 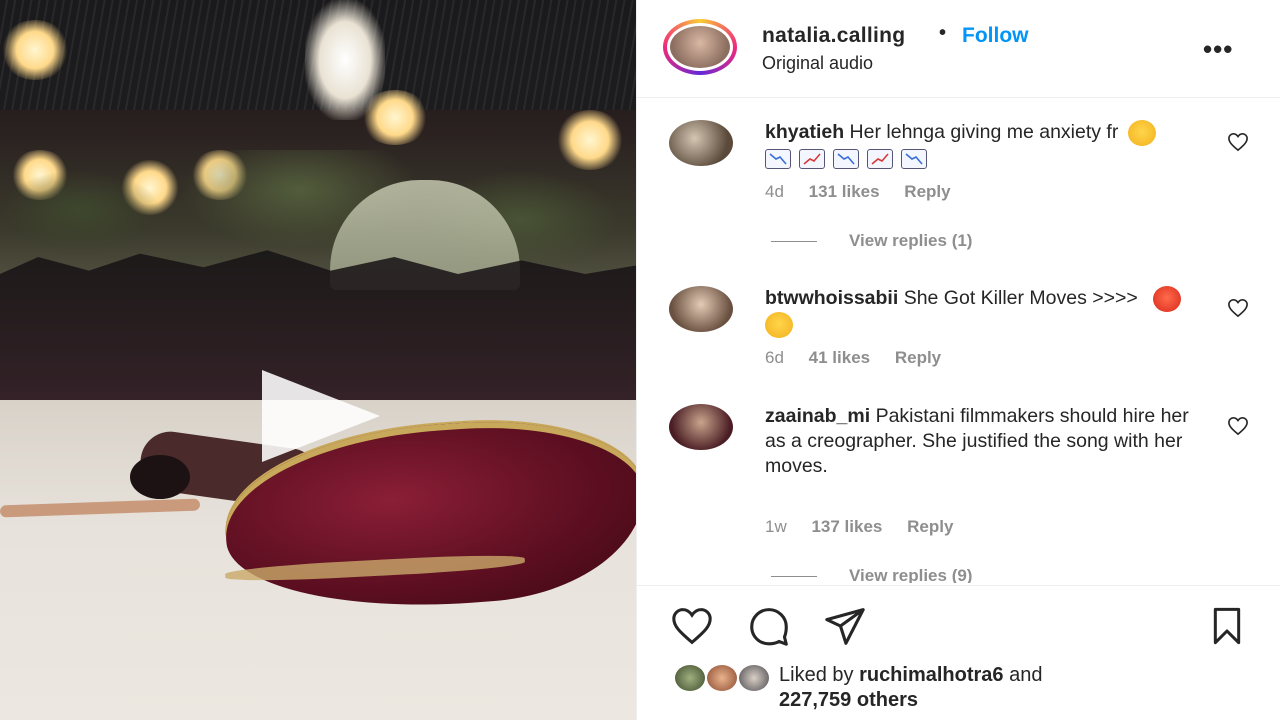 I want to click on comment-likes: 41 likes, so click(x=839, y=357).